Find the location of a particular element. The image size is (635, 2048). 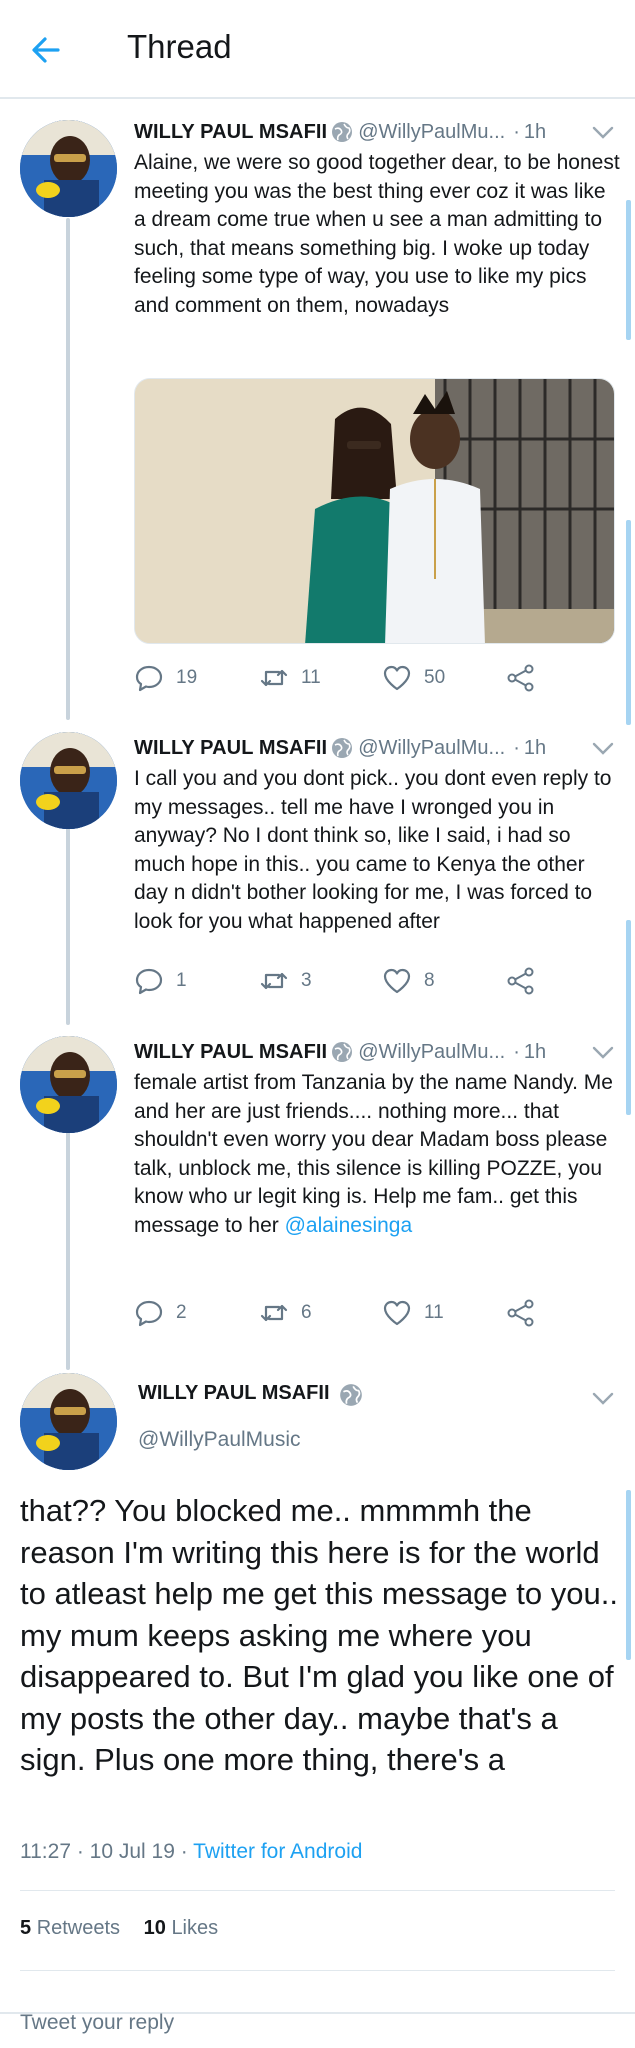

like-count: 50 is located at coordinates (435, 677).